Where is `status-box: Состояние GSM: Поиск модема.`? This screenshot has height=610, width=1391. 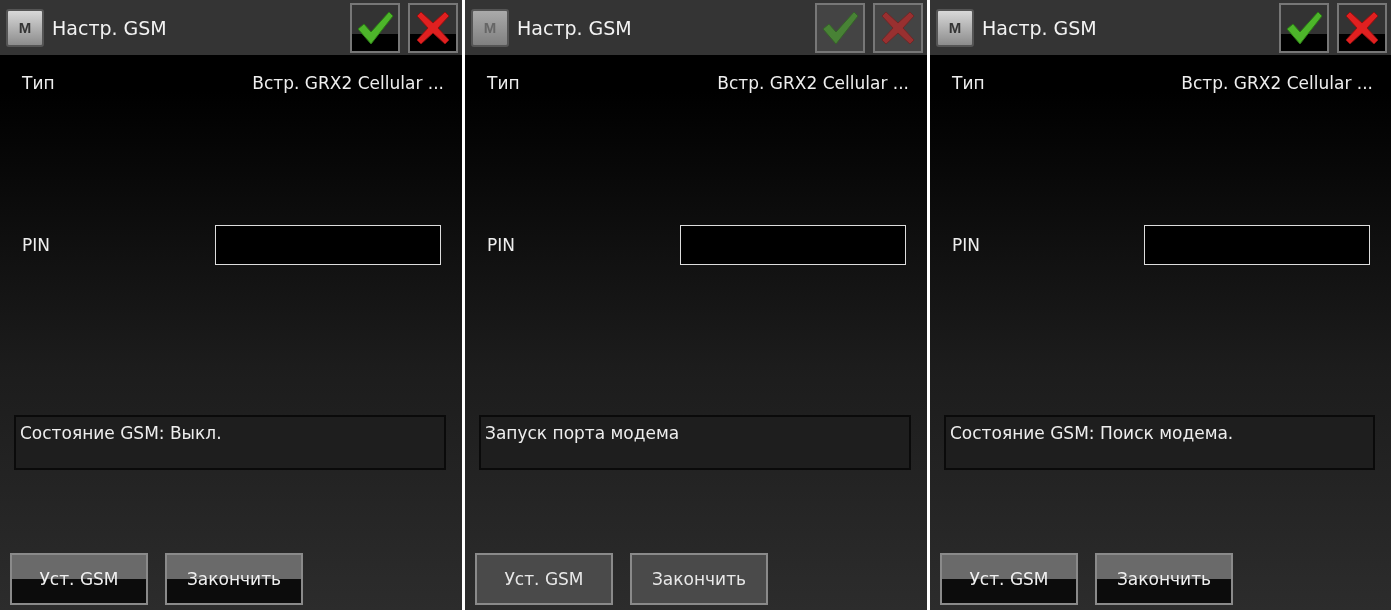 status-box: Состояние GSM: Поиск модема. is located at coordinates (1159, 442).